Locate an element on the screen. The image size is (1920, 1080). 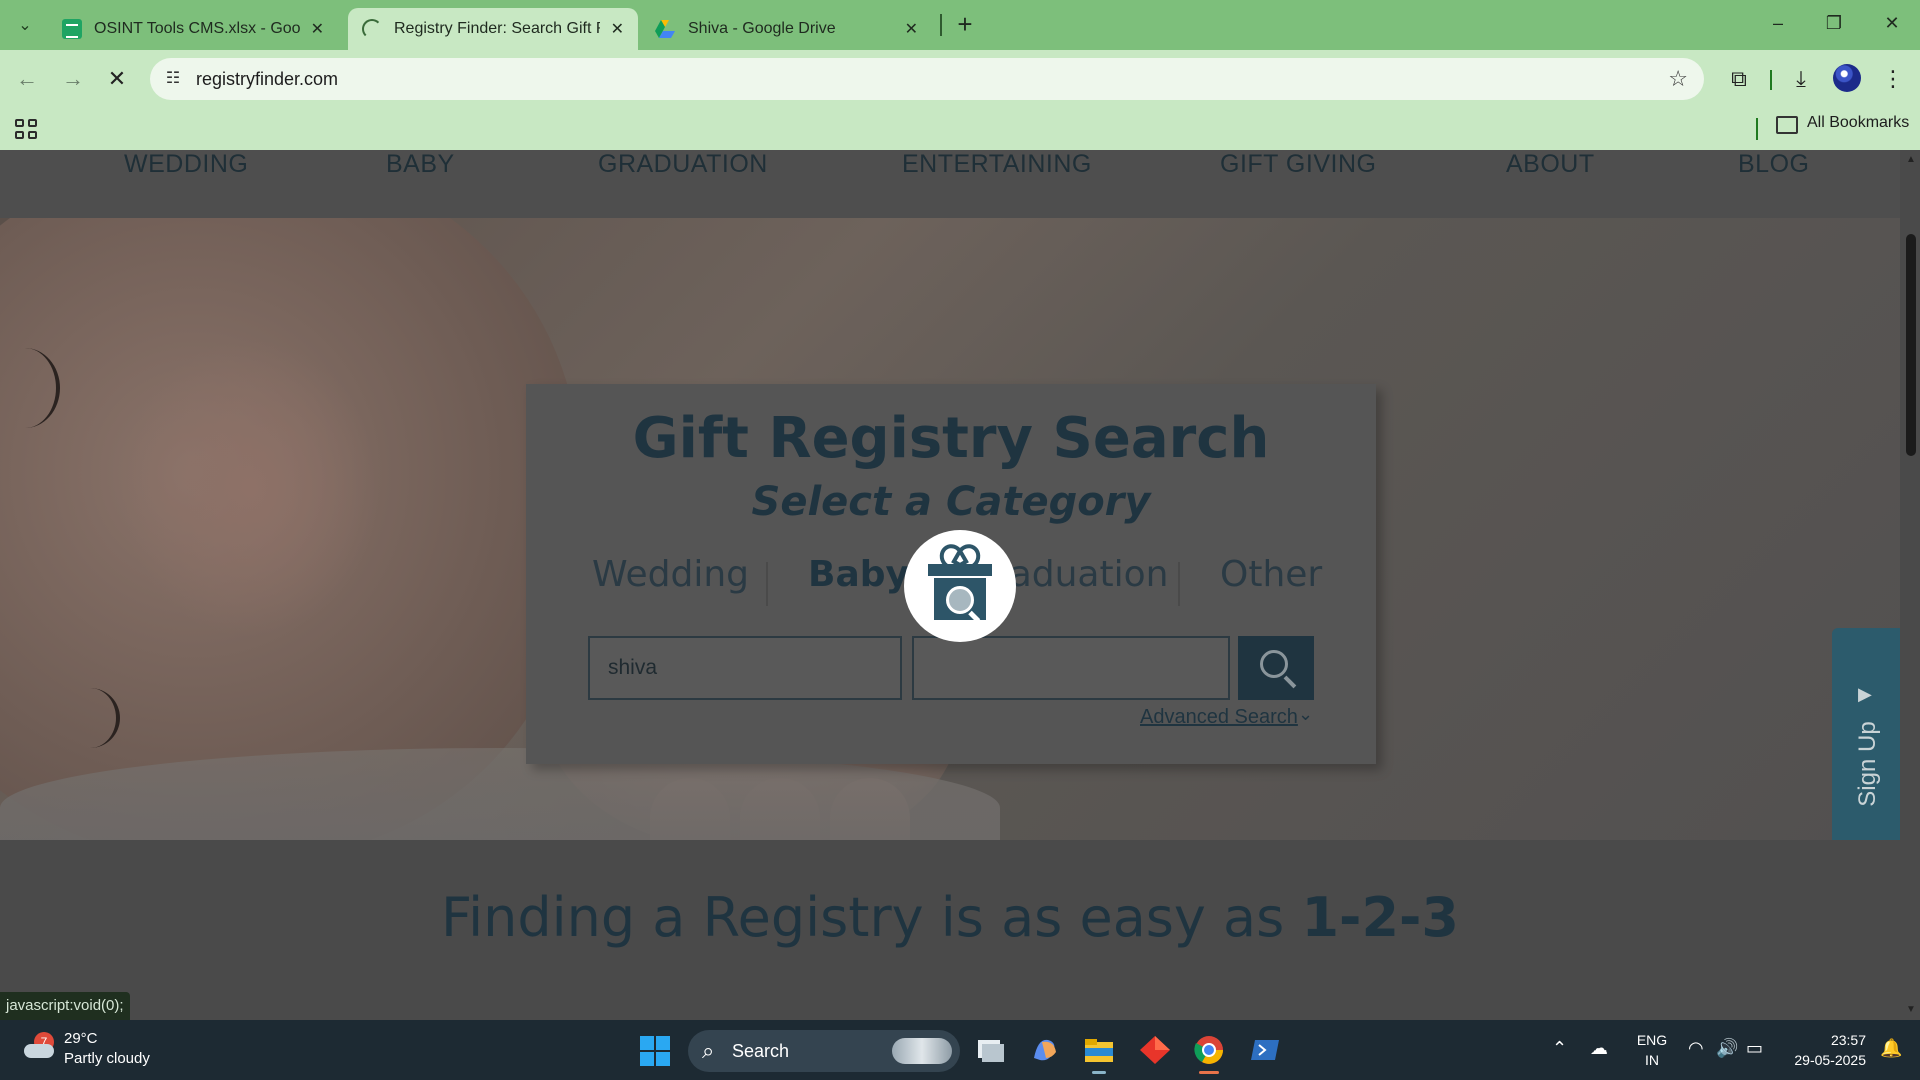
tab-title: OSINT Tools CMS.xlsx - Google is located at coordinates (197, 28).